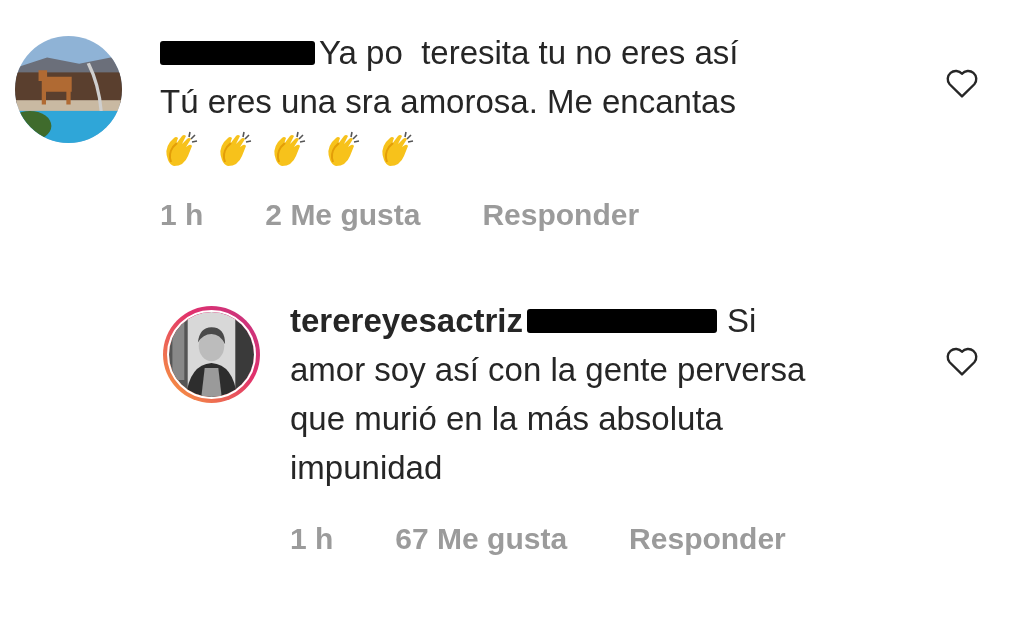  What do you see at coordinates (548, 419) in the screenshot?
I see `comment-text: amor soy así con la gente perversa que murió en la más absoluta impunidad` at bounding box center [548, 419].